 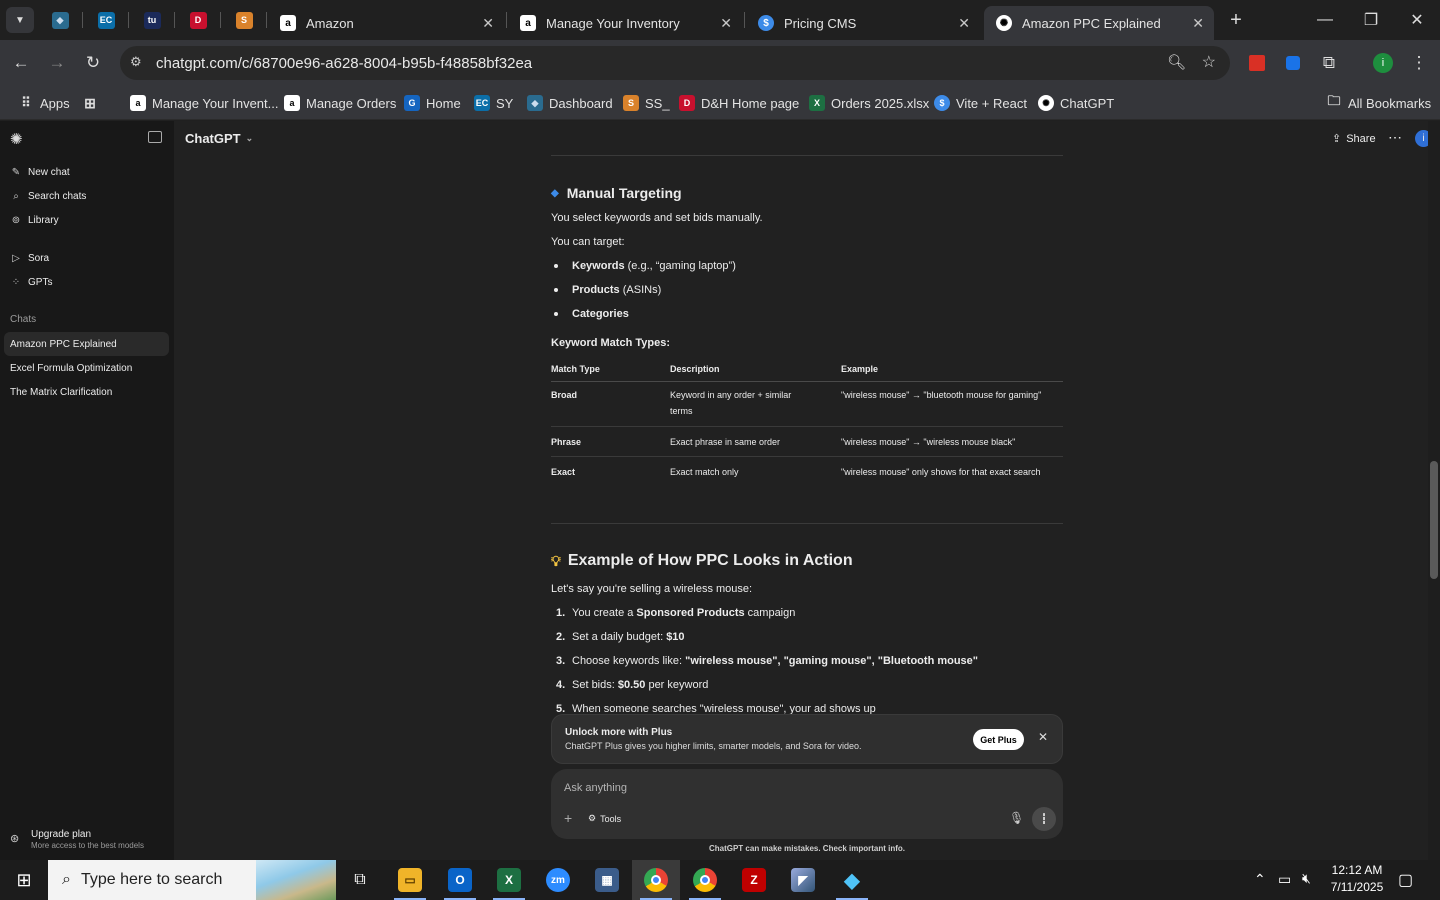 I want to click on chevron-up-icon: ⌃, so click(x=1260, y=879).